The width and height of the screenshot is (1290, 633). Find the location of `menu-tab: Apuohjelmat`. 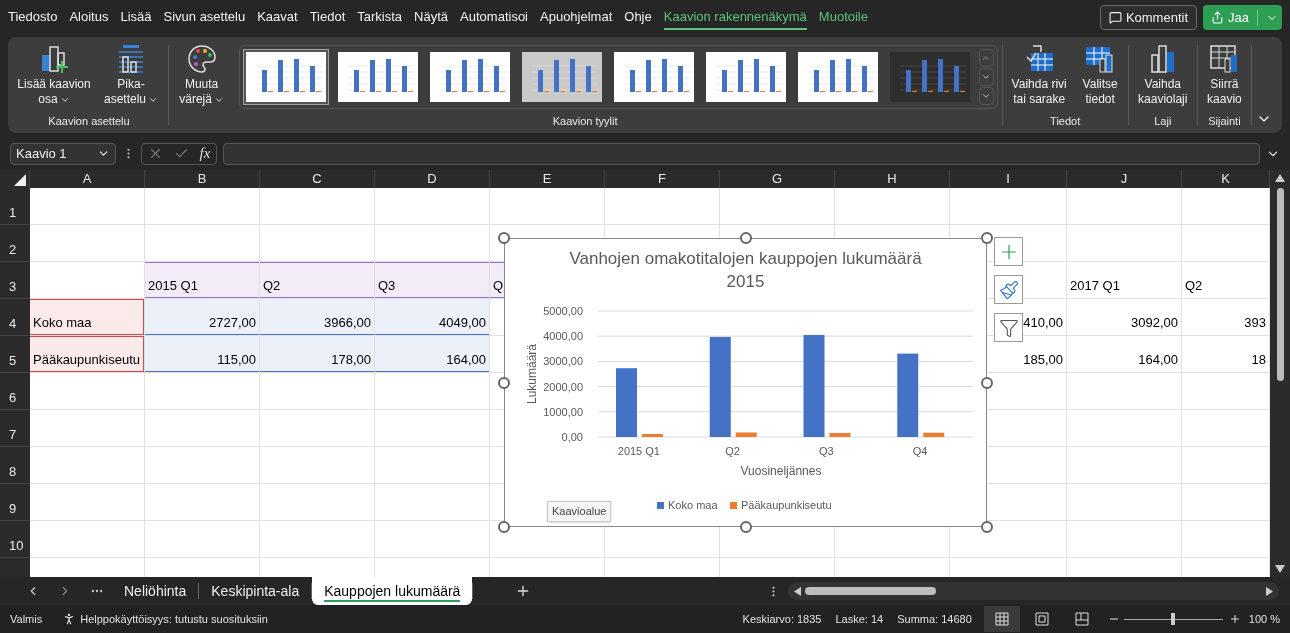

menu-tab: Apuohjelmat is located at coordinates (576, 17).